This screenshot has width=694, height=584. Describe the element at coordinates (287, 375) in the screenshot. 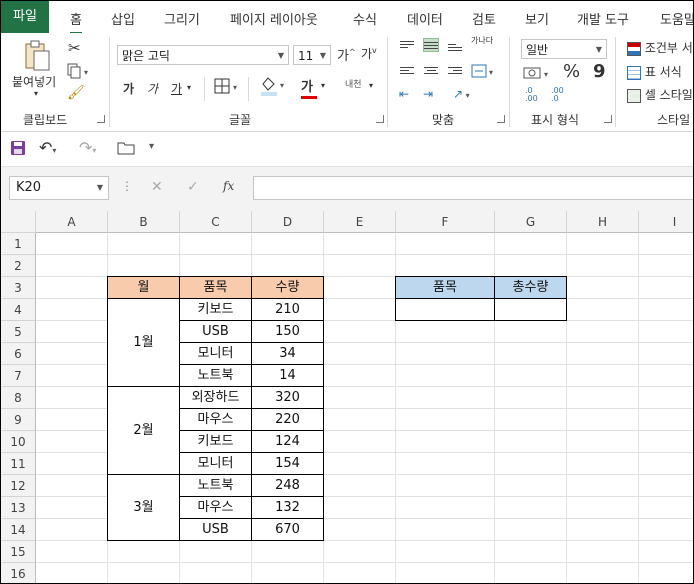

I see `qty-cell: 14` at that location.